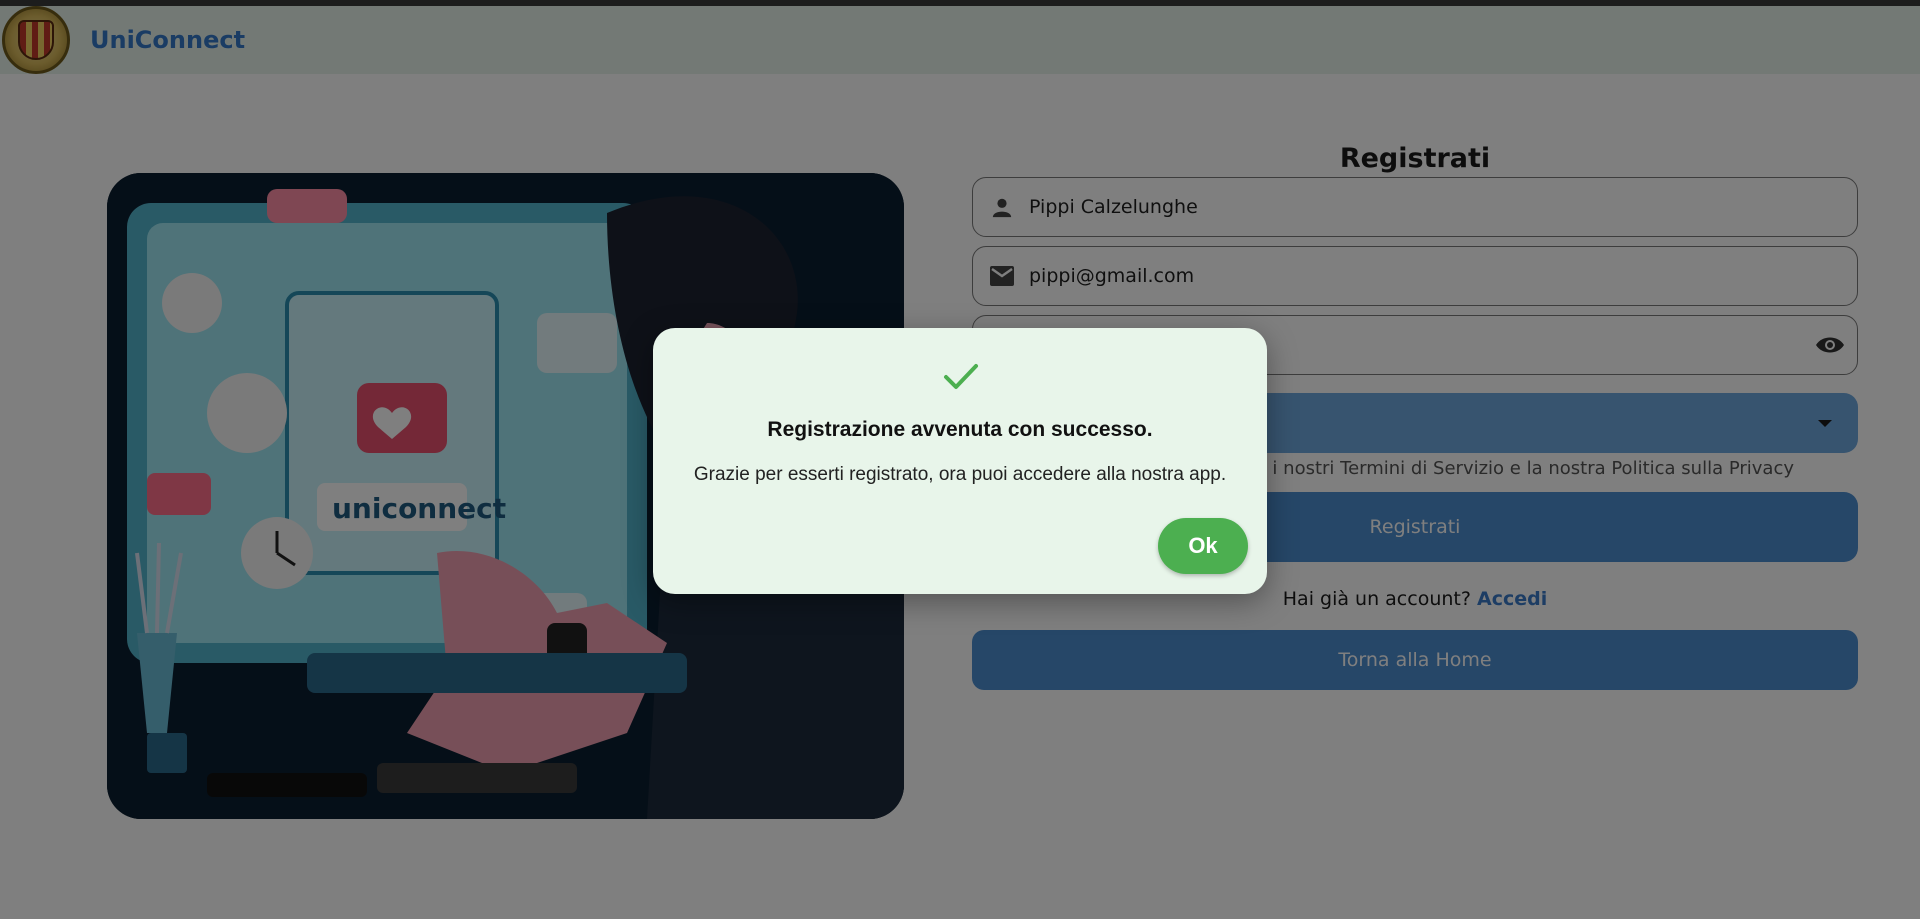  Describe the element at coordinates (960, 429) in the screenshot. I see `dialog-title: Registrazione avvenuta con successo.` at that location.